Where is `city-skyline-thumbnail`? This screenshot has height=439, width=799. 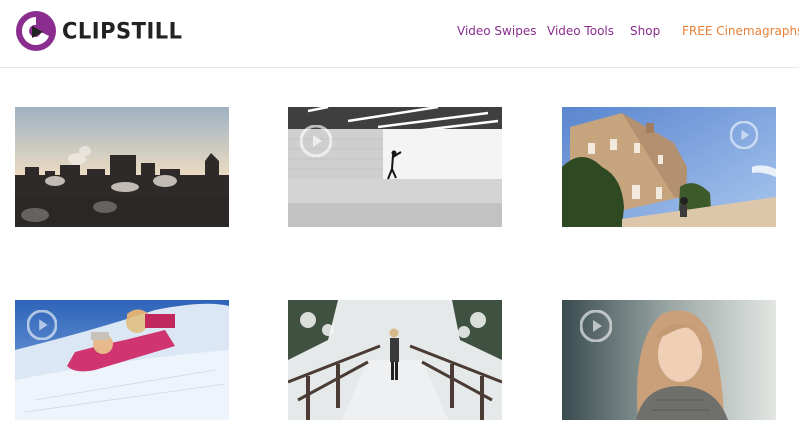 city-skyline-thumbnail is located at coordinates (122, 167).